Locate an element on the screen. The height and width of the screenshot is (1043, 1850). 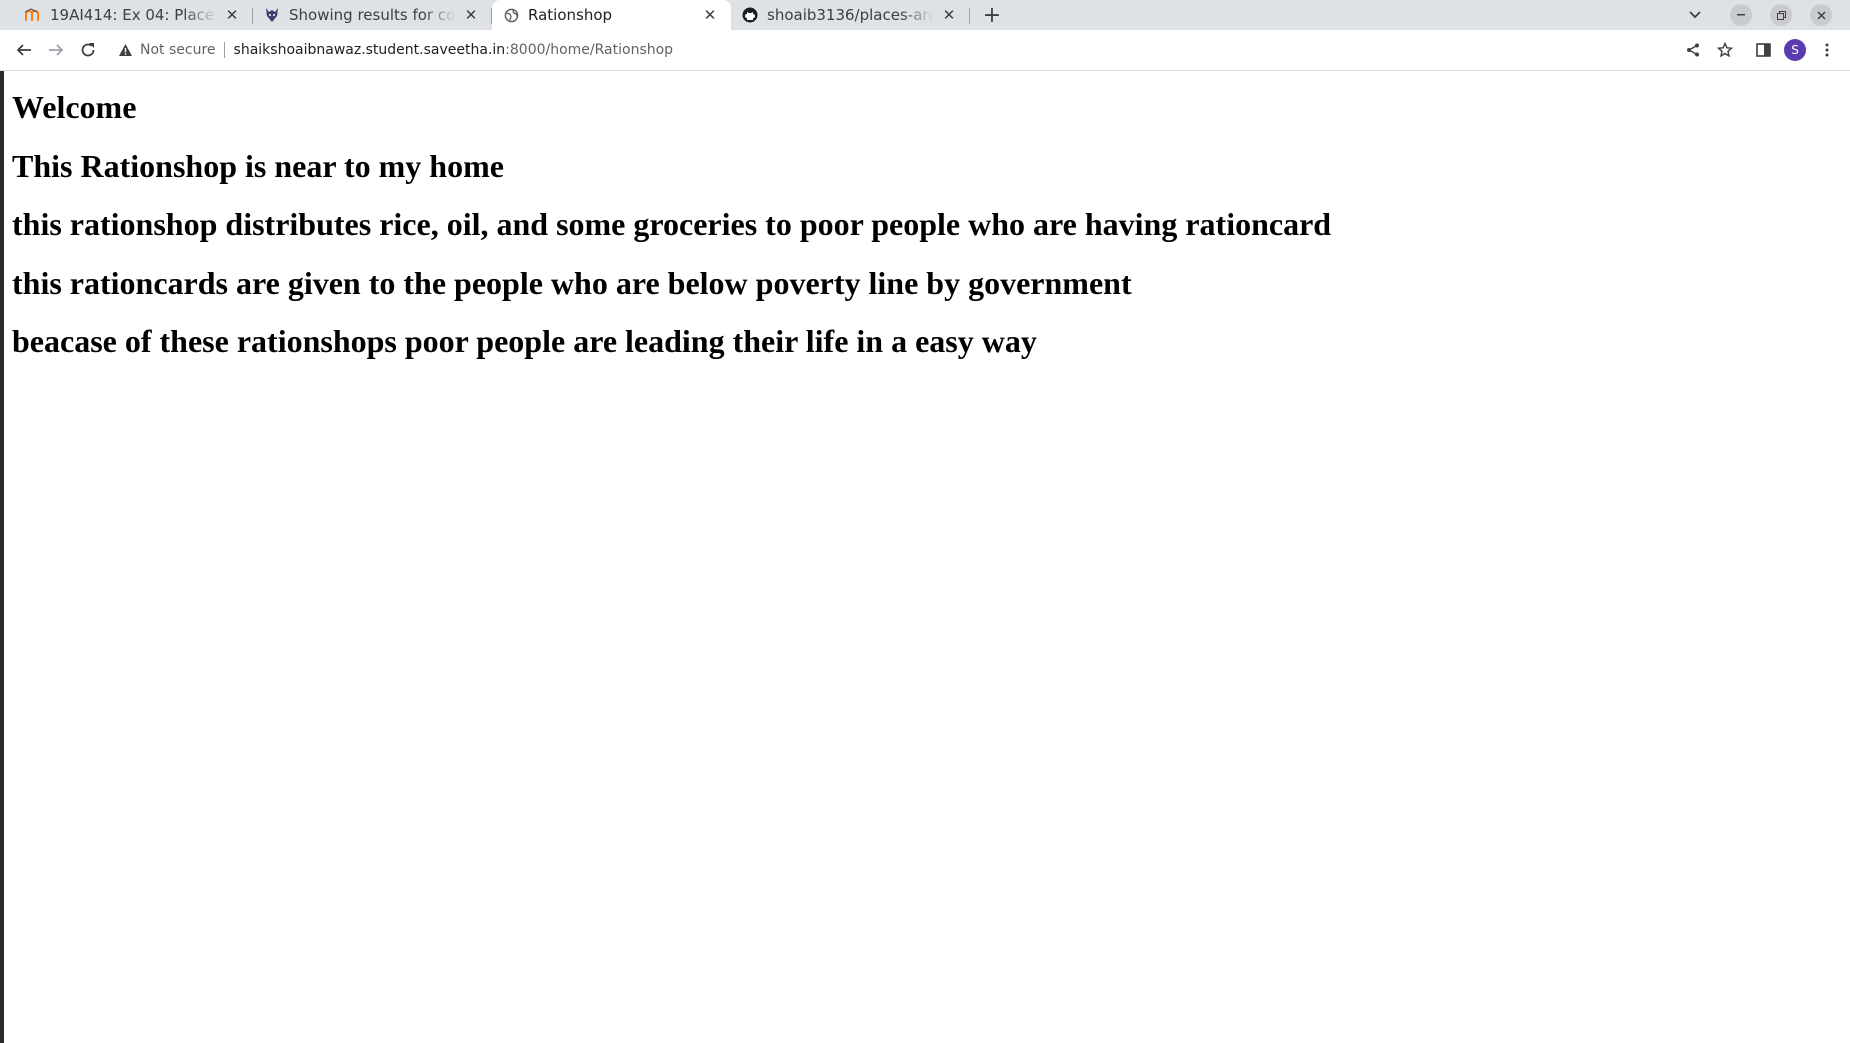
url-host: shaikshoaibnawaz.student.saveetha.in is located at coordinates (370, 50).